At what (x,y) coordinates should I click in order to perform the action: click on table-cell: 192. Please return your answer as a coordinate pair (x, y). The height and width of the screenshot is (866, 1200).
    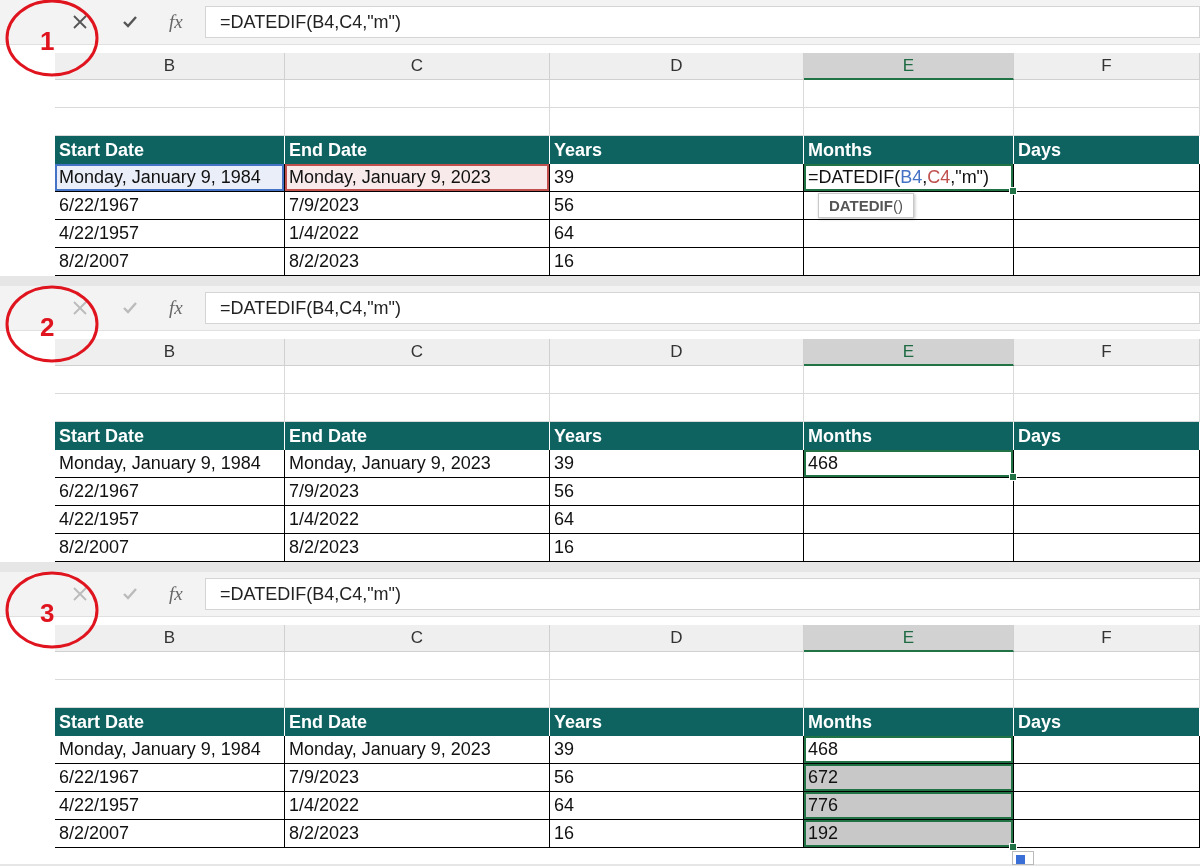
    Looking at the image, I should click on (909, 834).